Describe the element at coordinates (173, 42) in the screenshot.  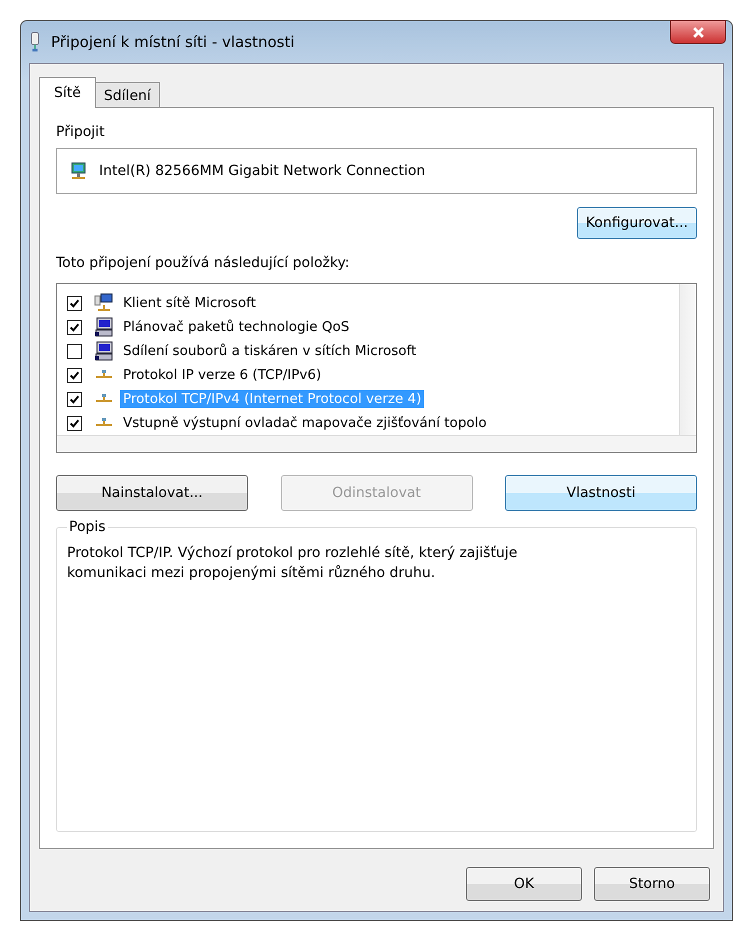
I see `window-title: Připojení k místní síti - vlastnosti` at that location.